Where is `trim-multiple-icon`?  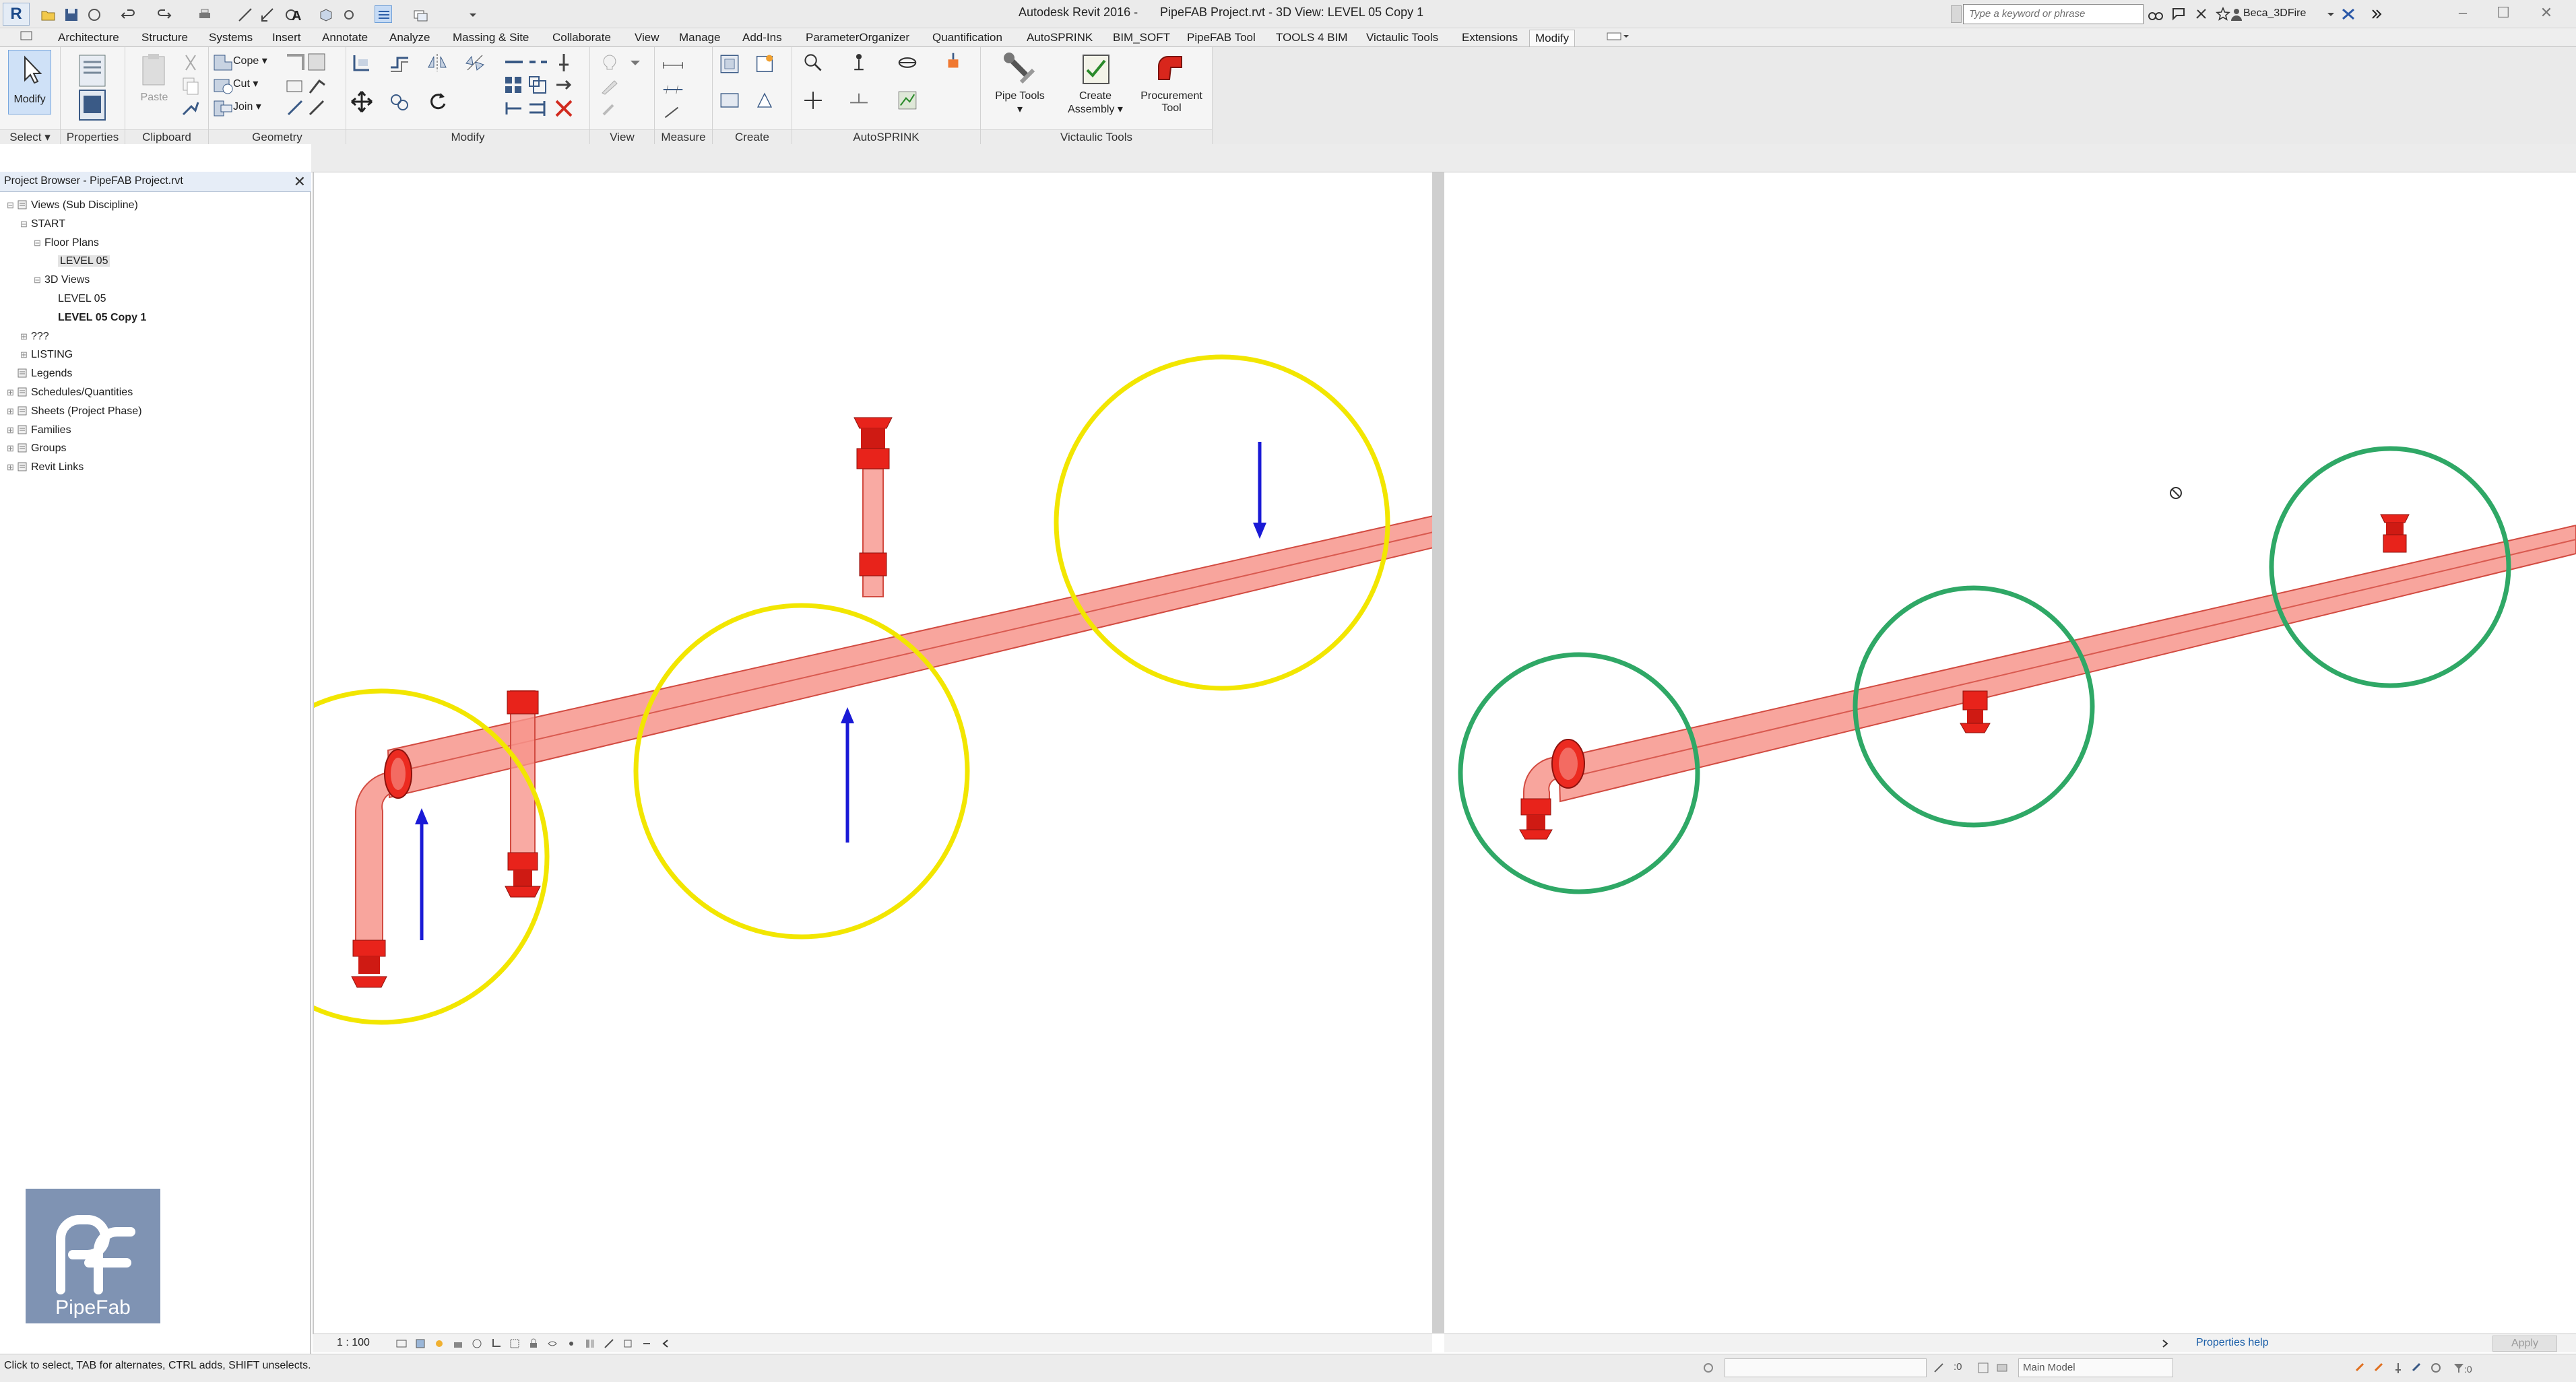 trim-multiple-icon is located at coordinates (536, 106).